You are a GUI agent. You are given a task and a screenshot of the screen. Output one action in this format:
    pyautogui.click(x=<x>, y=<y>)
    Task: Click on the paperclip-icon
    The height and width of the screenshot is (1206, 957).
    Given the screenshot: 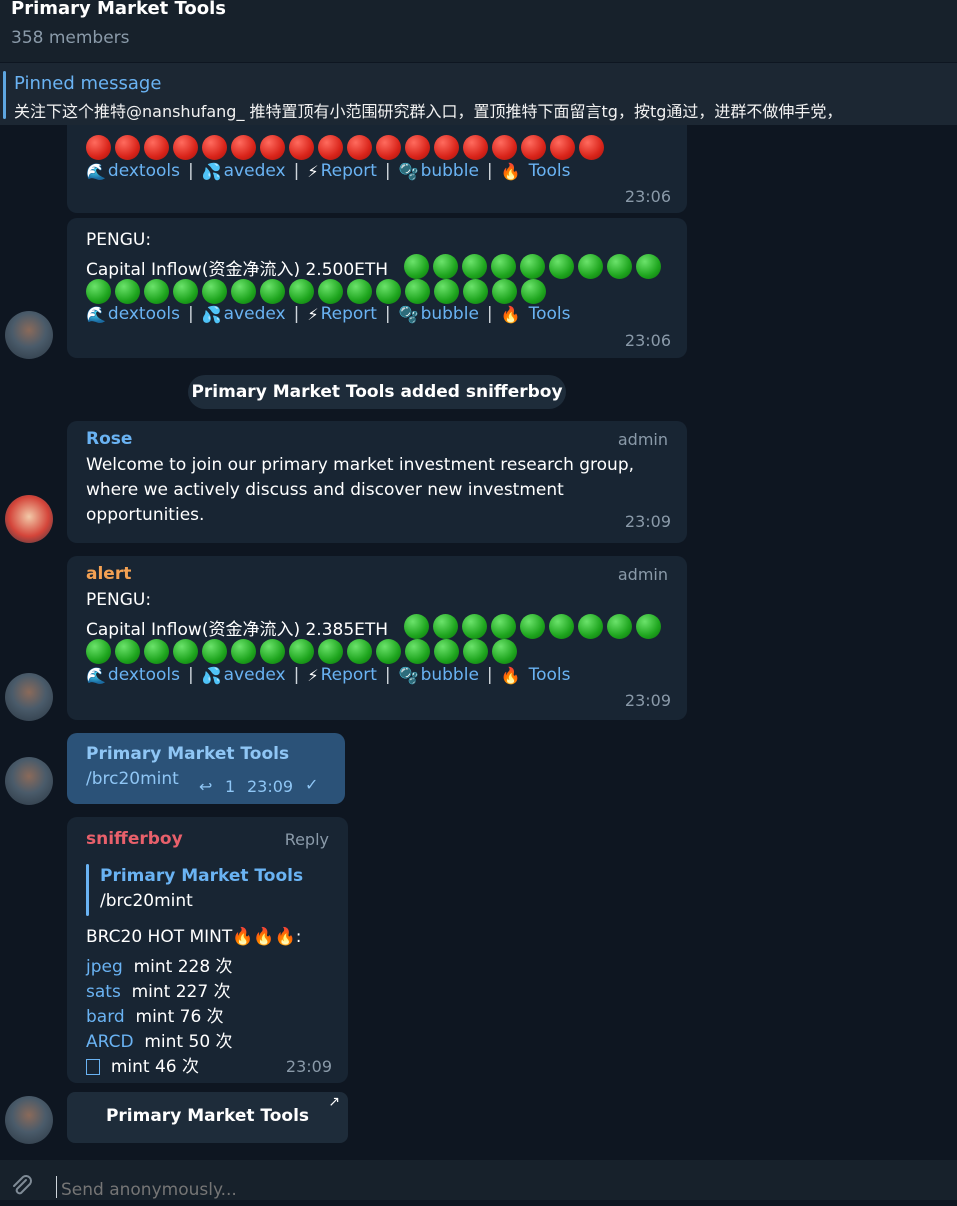 What is the action you would take?
    pyautogui.click(x=22, y=1190)
    